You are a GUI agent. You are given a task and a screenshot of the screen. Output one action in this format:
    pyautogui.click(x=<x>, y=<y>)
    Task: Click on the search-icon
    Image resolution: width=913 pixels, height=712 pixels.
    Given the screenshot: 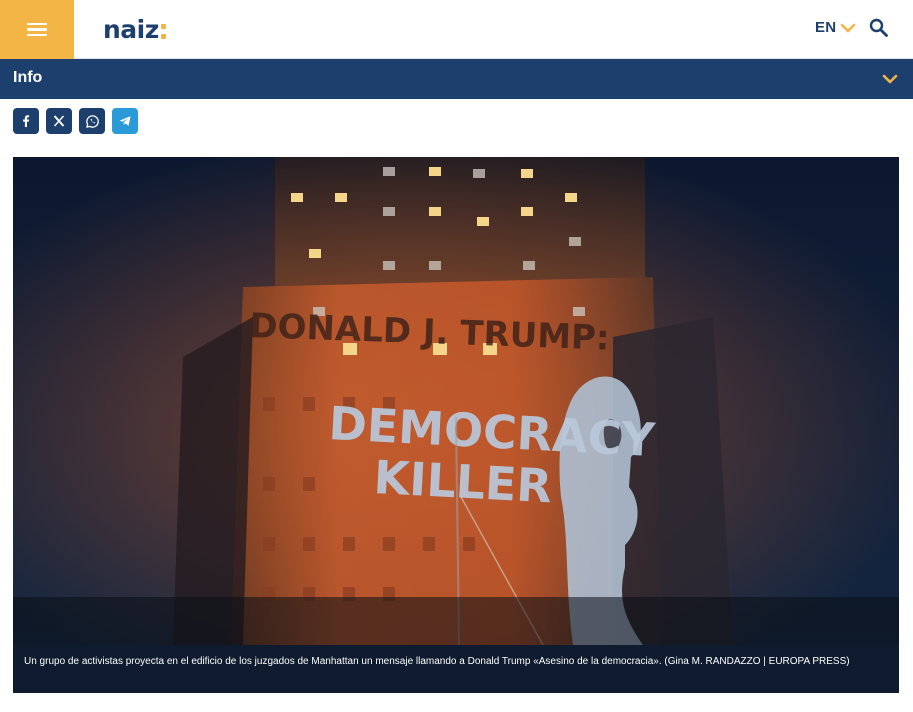 What is the action you would take?
    pyautogui.click(x=878, y=27)
    